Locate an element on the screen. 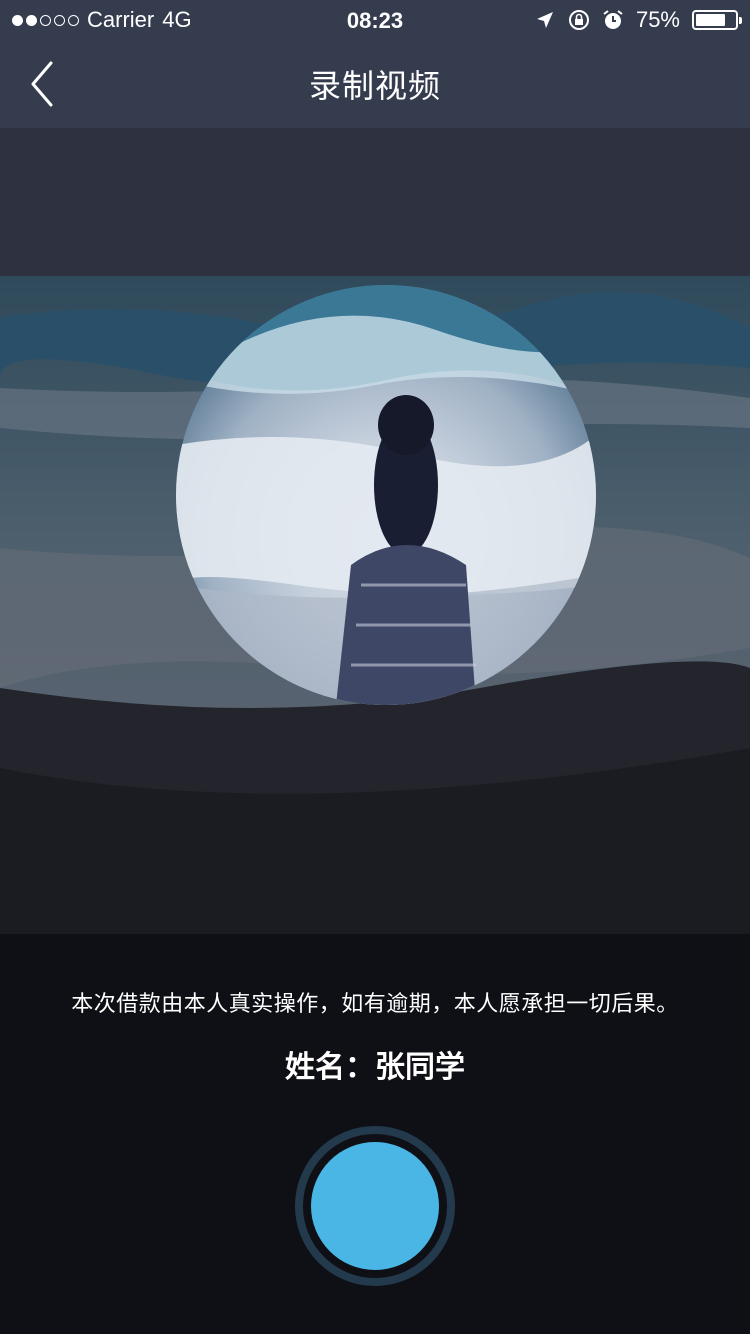 This screenshot has height=1334, width=750. status-left: Carrier 4G is located at coordinates (102, 20).